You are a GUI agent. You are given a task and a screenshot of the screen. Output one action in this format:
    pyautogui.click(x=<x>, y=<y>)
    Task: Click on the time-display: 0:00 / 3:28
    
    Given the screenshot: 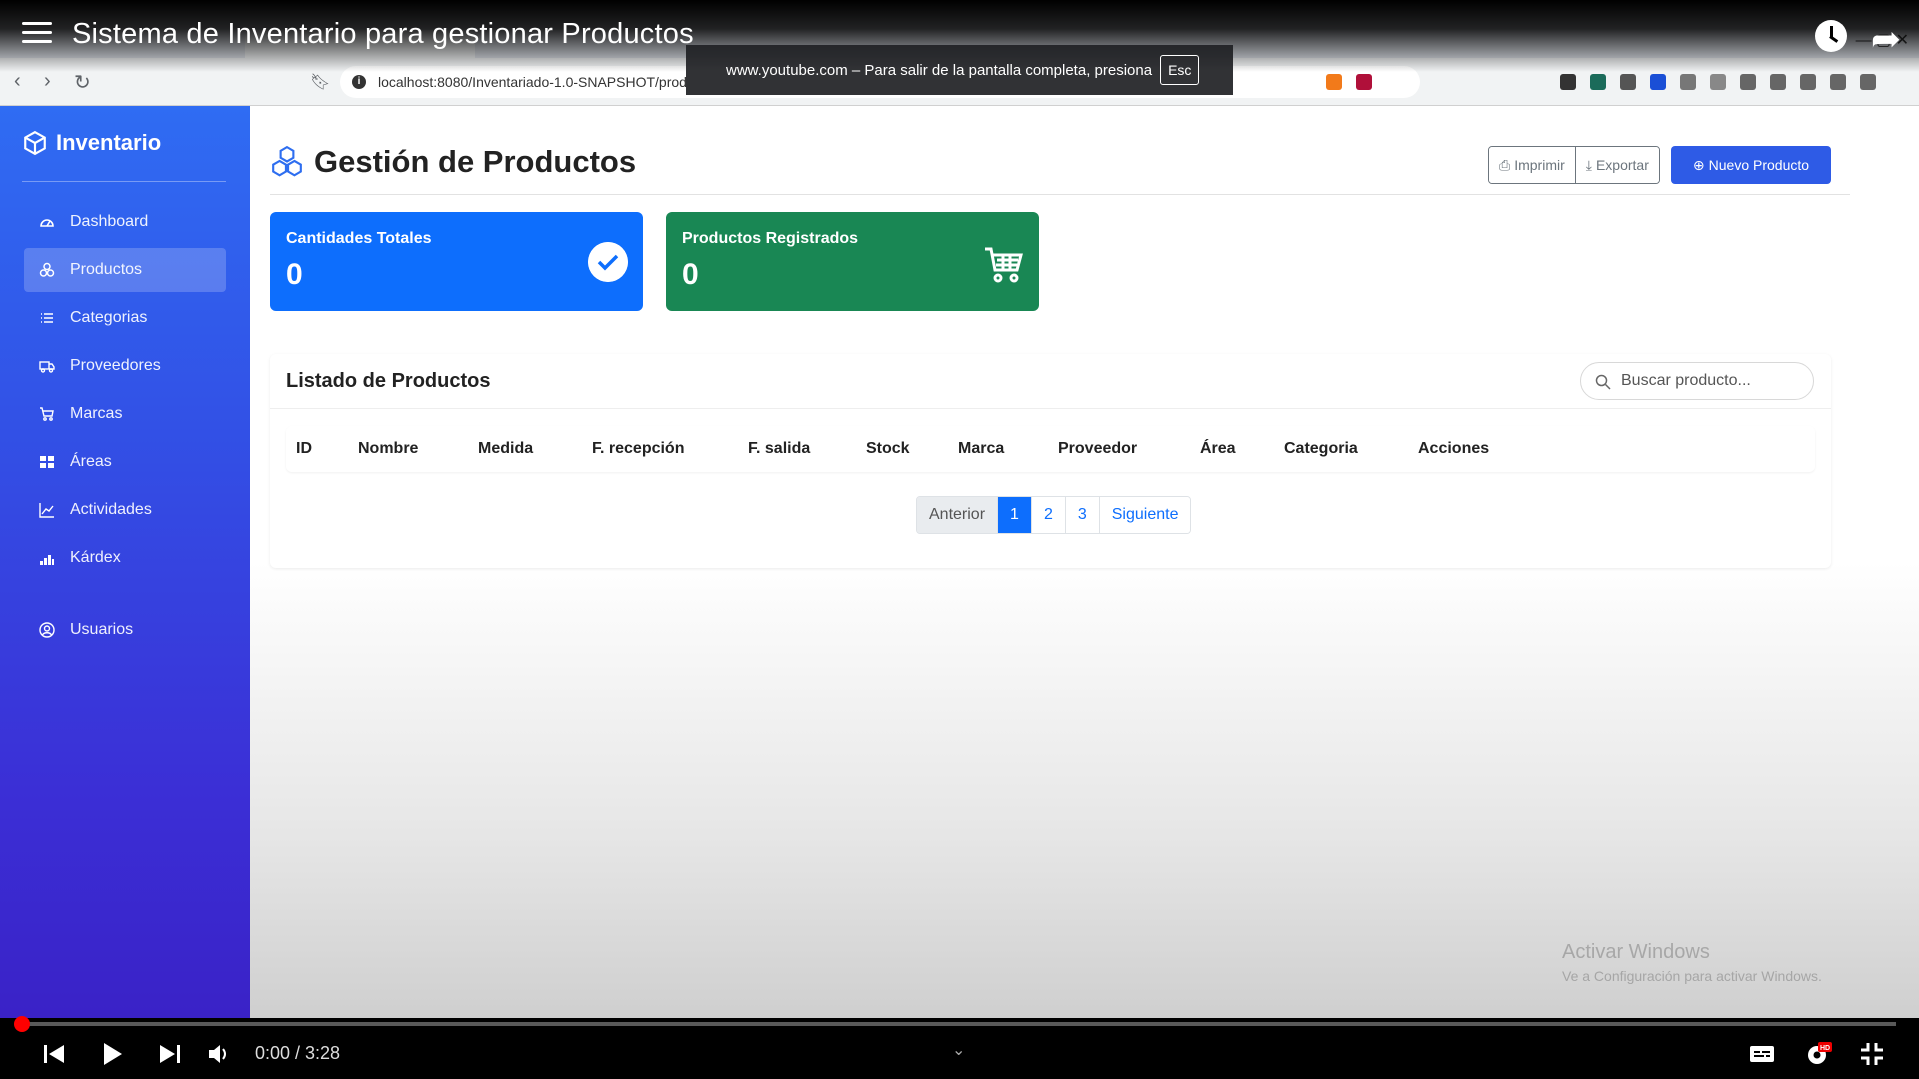 What is the action you would take?
    pyautogui.click(x=298, y=1053)
    